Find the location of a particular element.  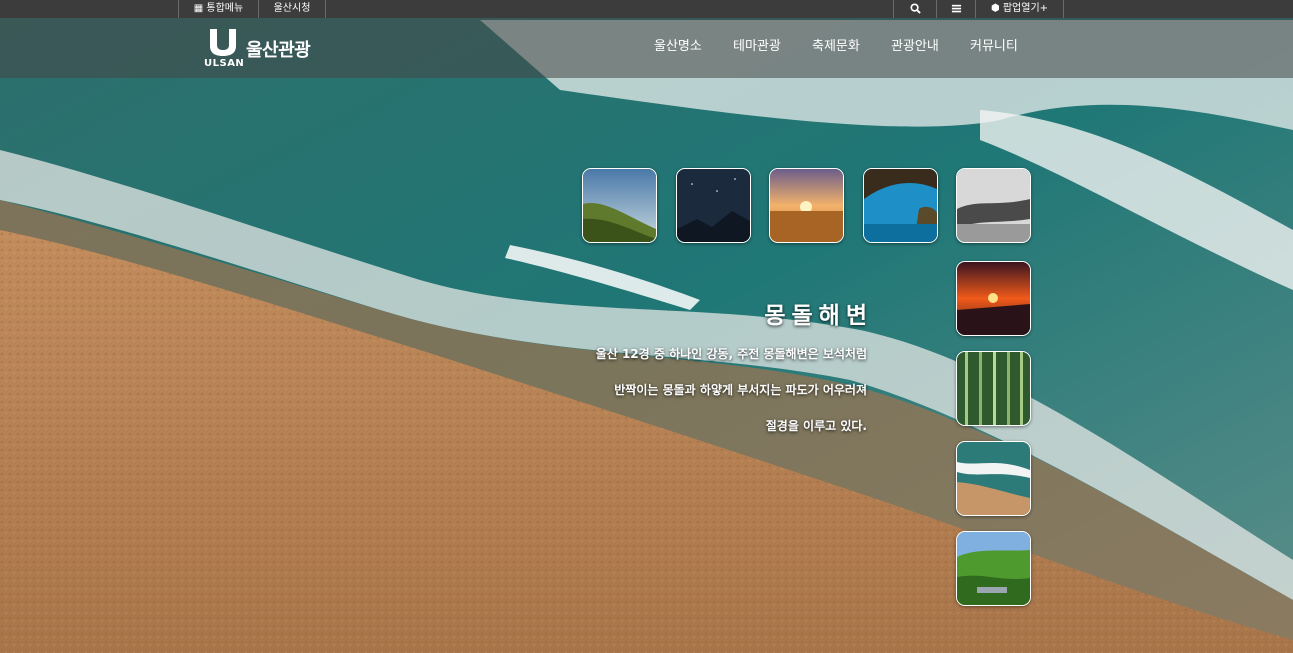

thumbnail-sea-cliff is located at coordinates (900, 205).